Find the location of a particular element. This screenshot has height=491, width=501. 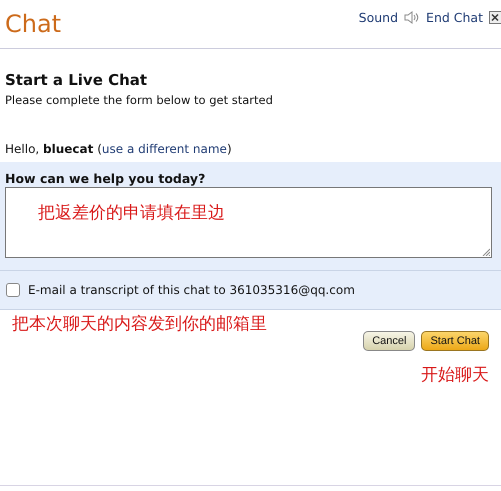

greeting-text: Hello, bluecat (use a different name) is located at coordinates (118, 149).